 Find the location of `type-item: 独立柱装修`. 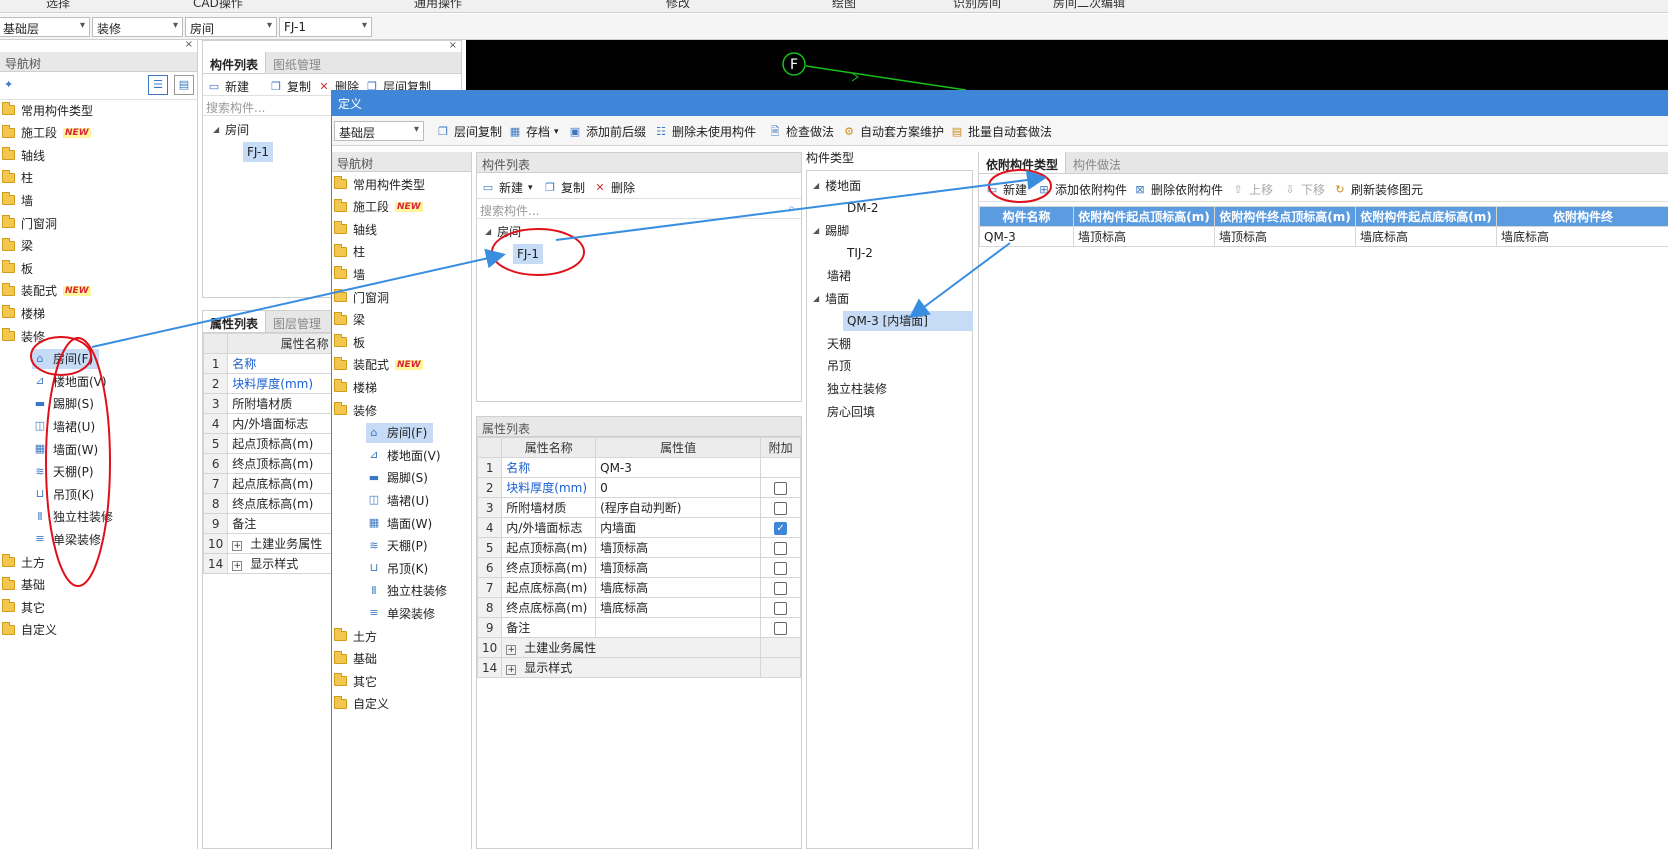

type-item: 独立柱装修 is located at coordinates (857, 388).